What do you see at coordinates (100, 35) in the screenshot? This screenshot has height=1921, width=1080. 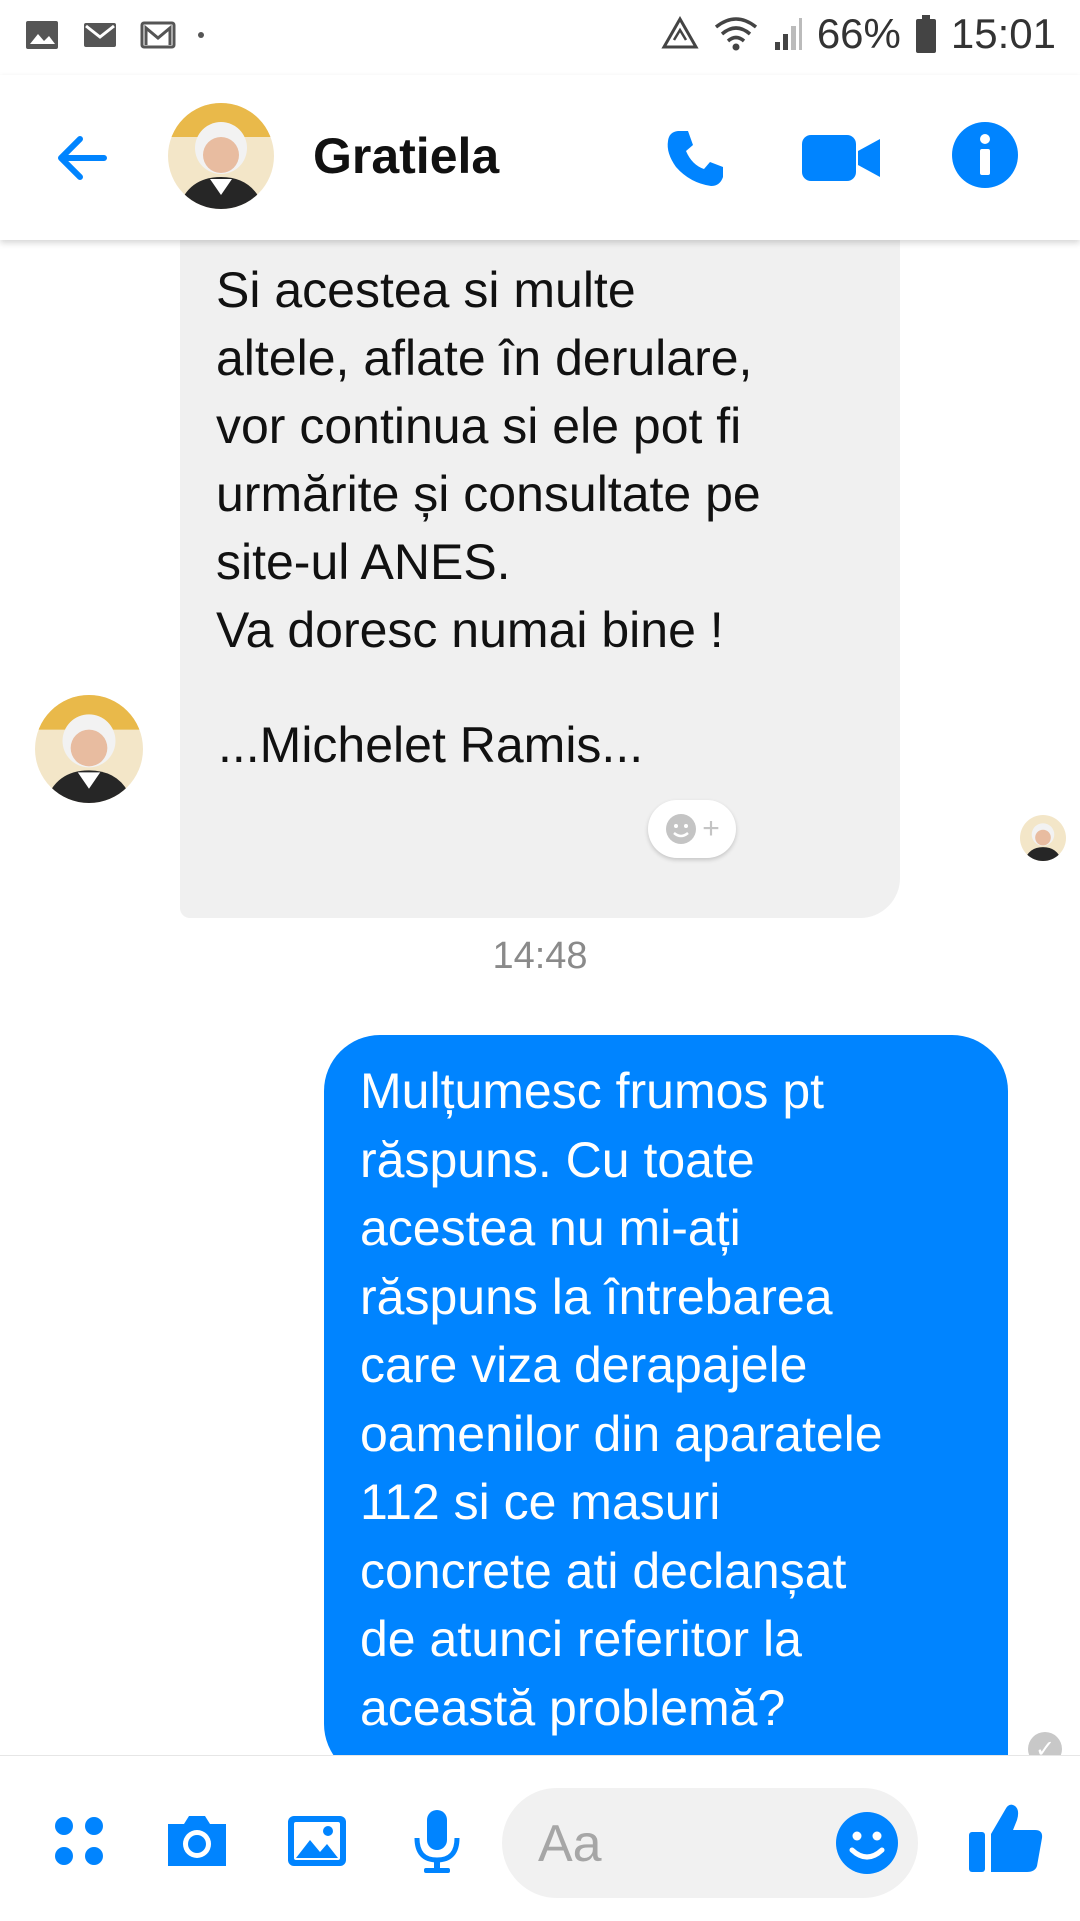 I see `email-notification-icon` at bounding box center [100, 35].